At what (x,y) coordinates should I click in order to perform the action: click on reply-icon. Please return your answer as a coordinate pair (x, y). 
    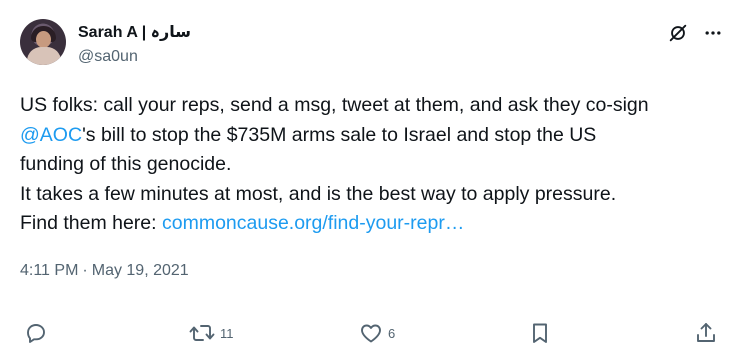
    Looking at the image, I should click on (36, 333).